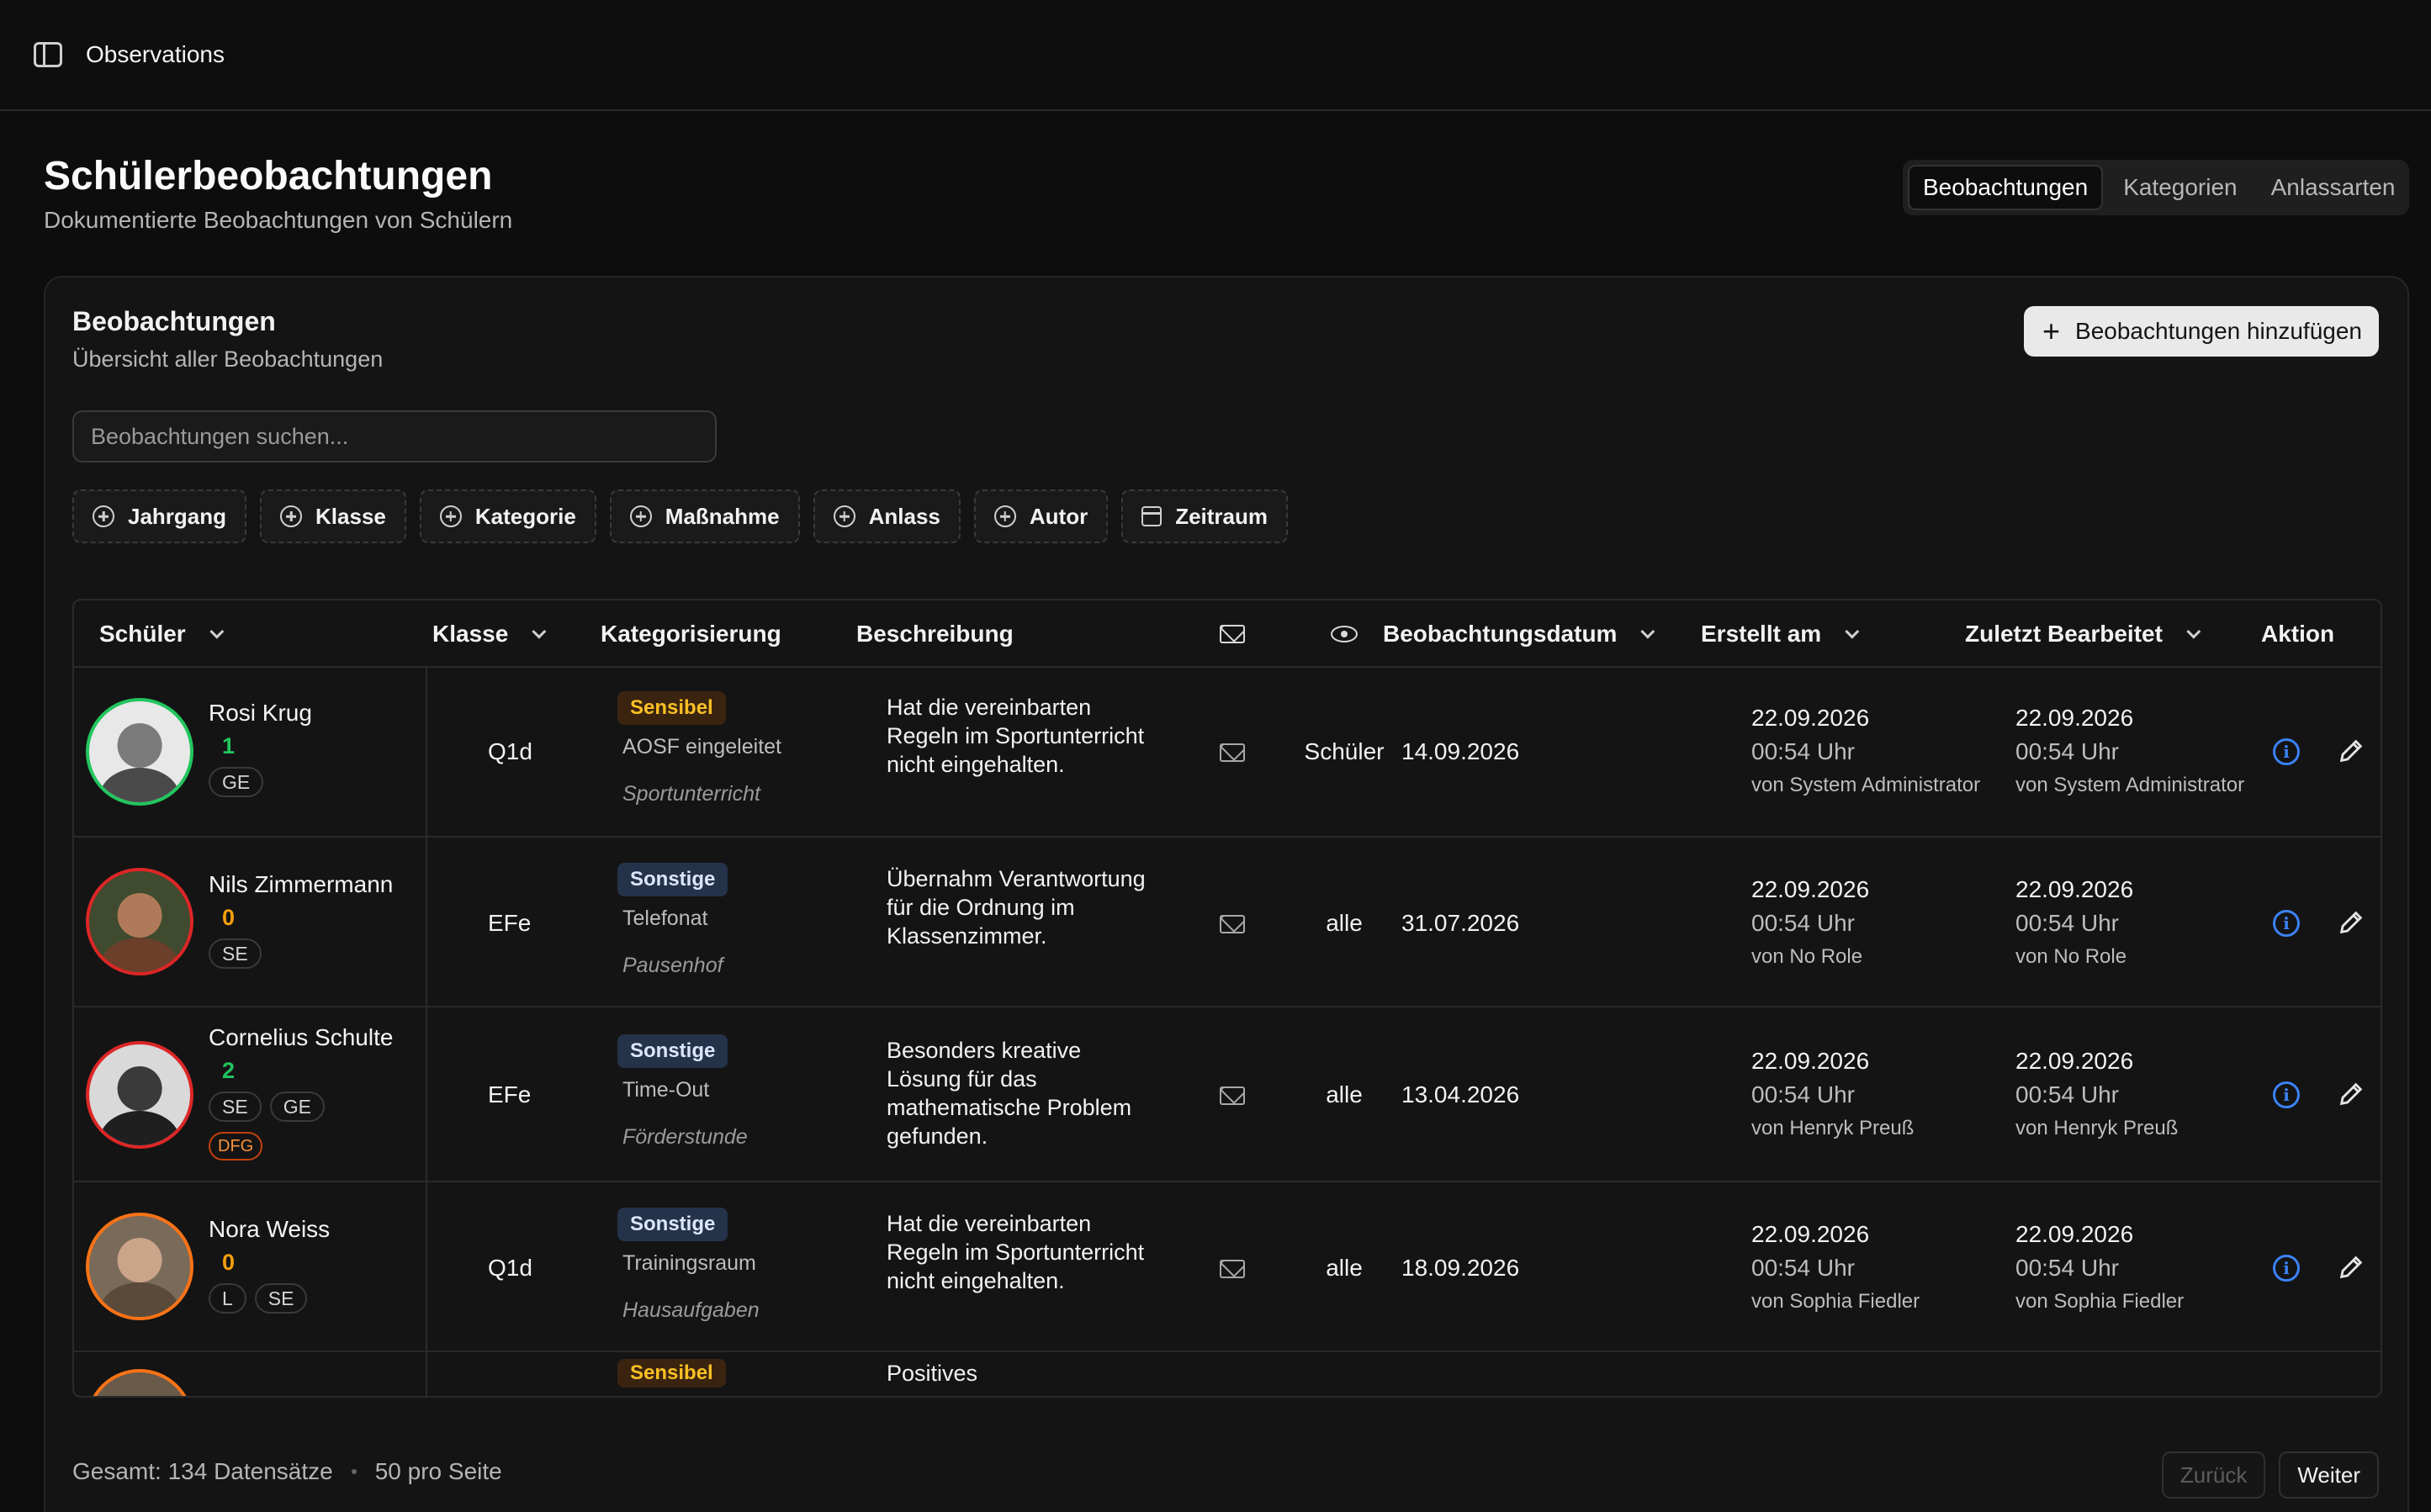  What do you see at coordinates (236, 1146) in the screenshot?
I see `dfg-tag: DFG` at bounding box center [236, 1146].